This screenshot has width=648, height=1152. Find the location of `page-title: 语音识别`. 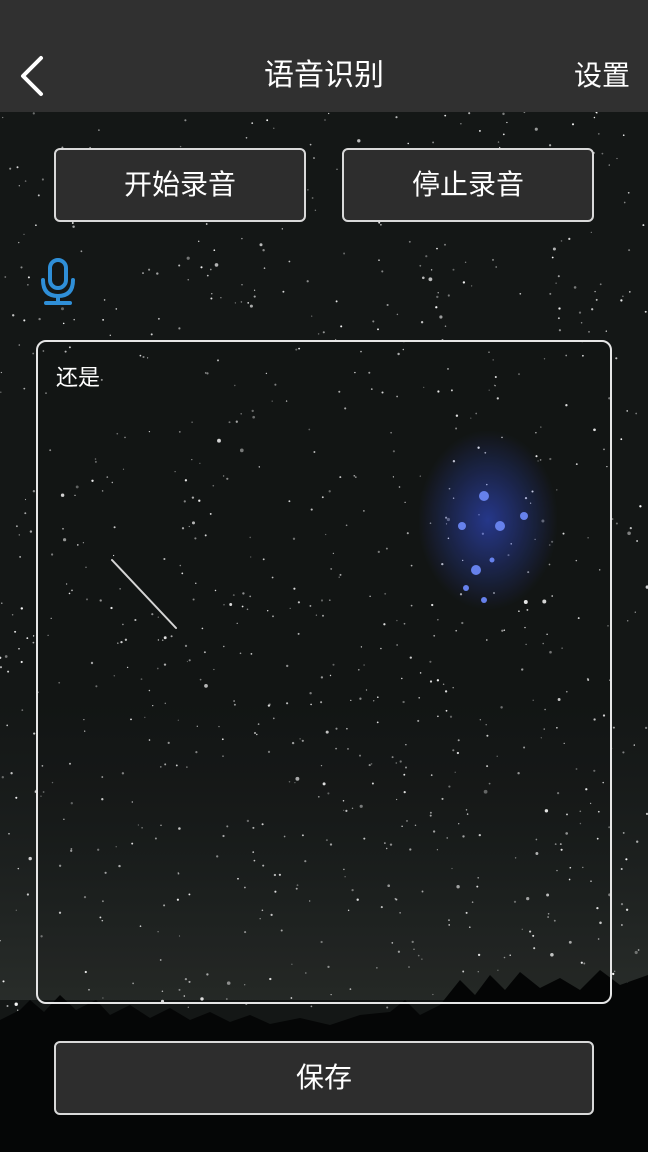

page-title: 语音识别 is located at coordinates (324, 75).